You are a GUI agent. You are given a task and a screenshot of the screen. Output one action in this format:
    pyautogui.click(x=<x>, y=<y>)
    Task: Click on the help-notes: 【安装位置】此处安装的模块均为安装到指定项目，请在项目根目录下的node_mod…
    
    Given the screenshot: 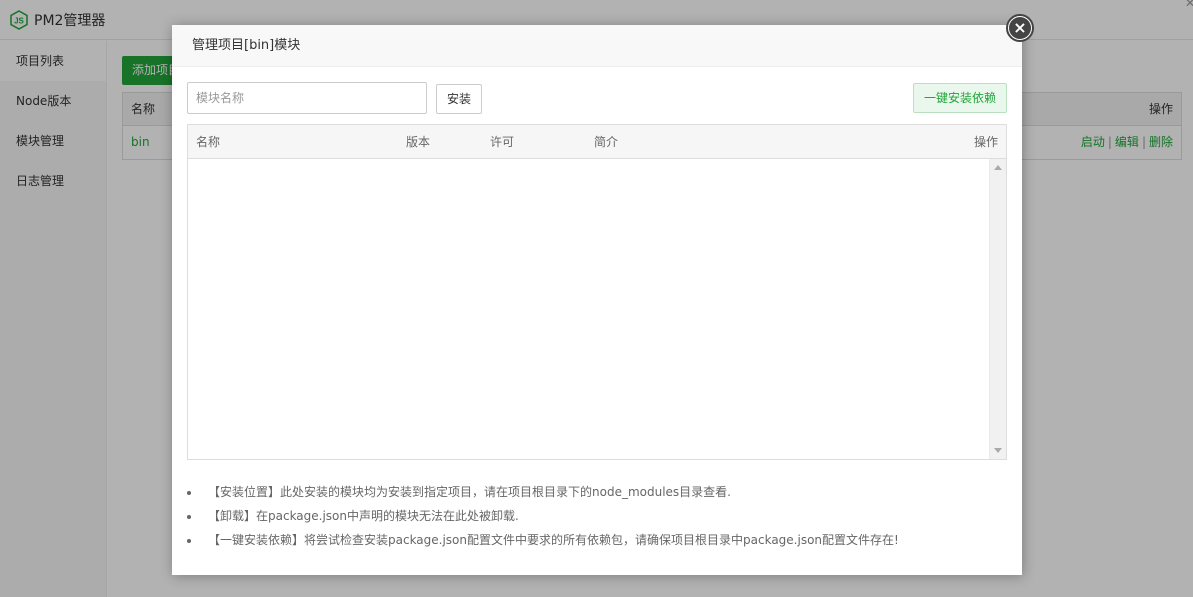 What is the action you would take?
    pyautogui.click(x=597, y=516)
    